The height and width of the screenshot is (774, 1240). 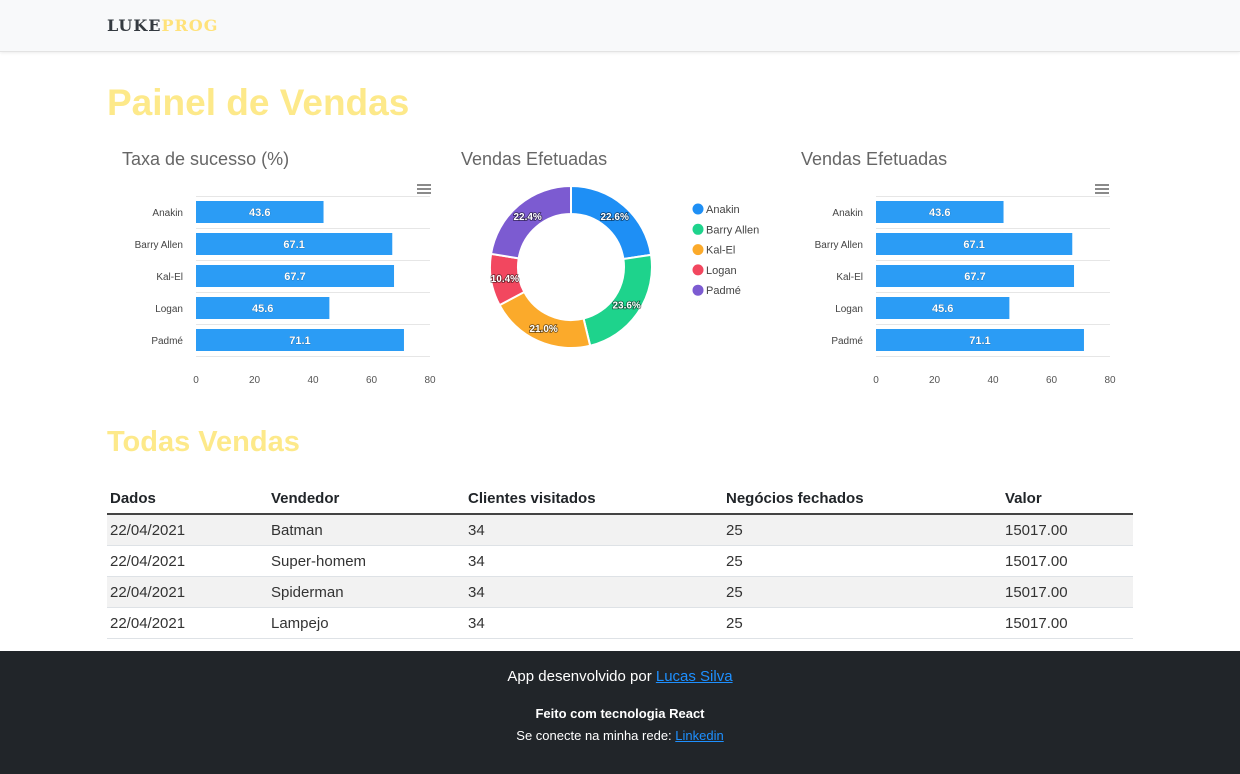 I want to click on legend-item: Kal-El, so click(x=720, y=251).